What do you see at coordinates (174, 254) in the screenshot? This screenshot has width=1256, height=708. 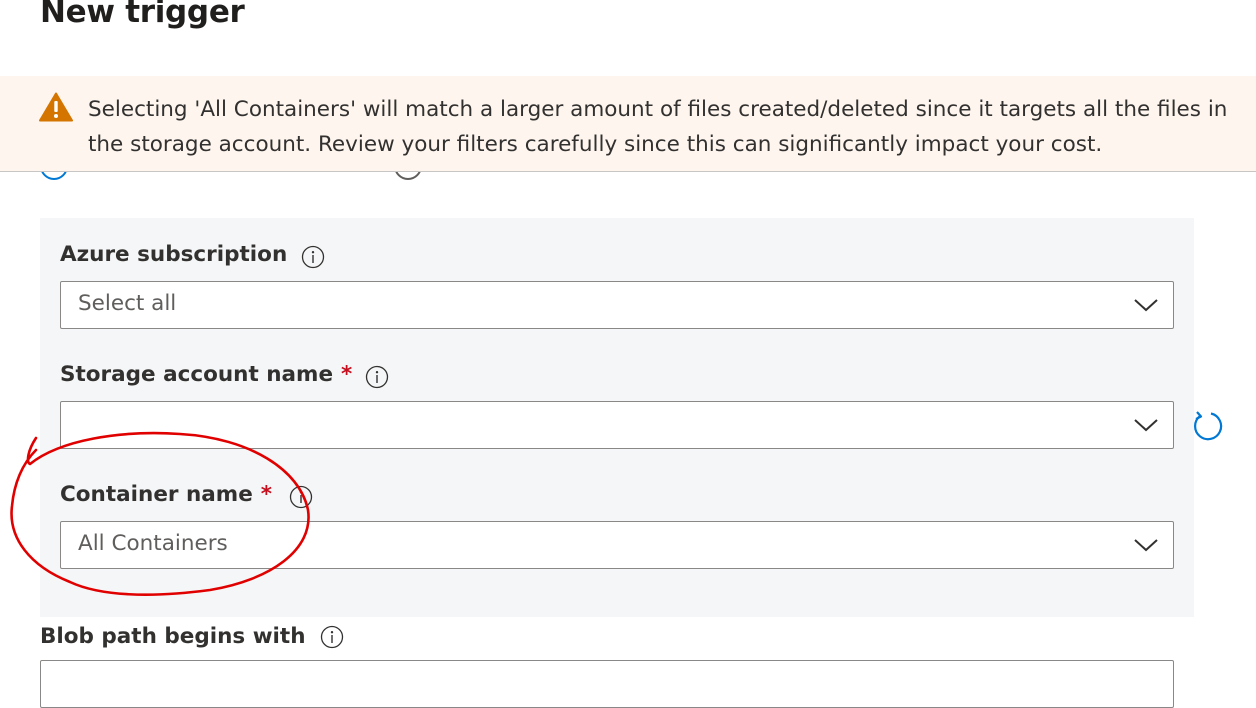 I see `azure-subscription-label: Azure subscription` at bounding box center [174, 254].